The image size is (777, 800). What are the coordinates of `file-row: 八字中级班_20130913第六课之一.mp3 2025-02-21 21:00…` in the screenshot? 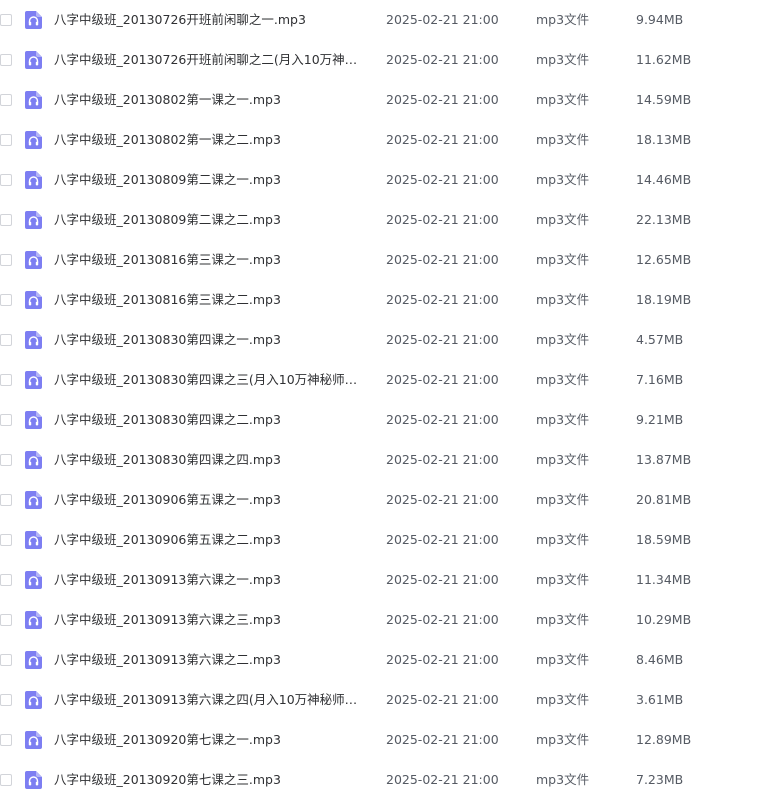 It's located at (388, 580).